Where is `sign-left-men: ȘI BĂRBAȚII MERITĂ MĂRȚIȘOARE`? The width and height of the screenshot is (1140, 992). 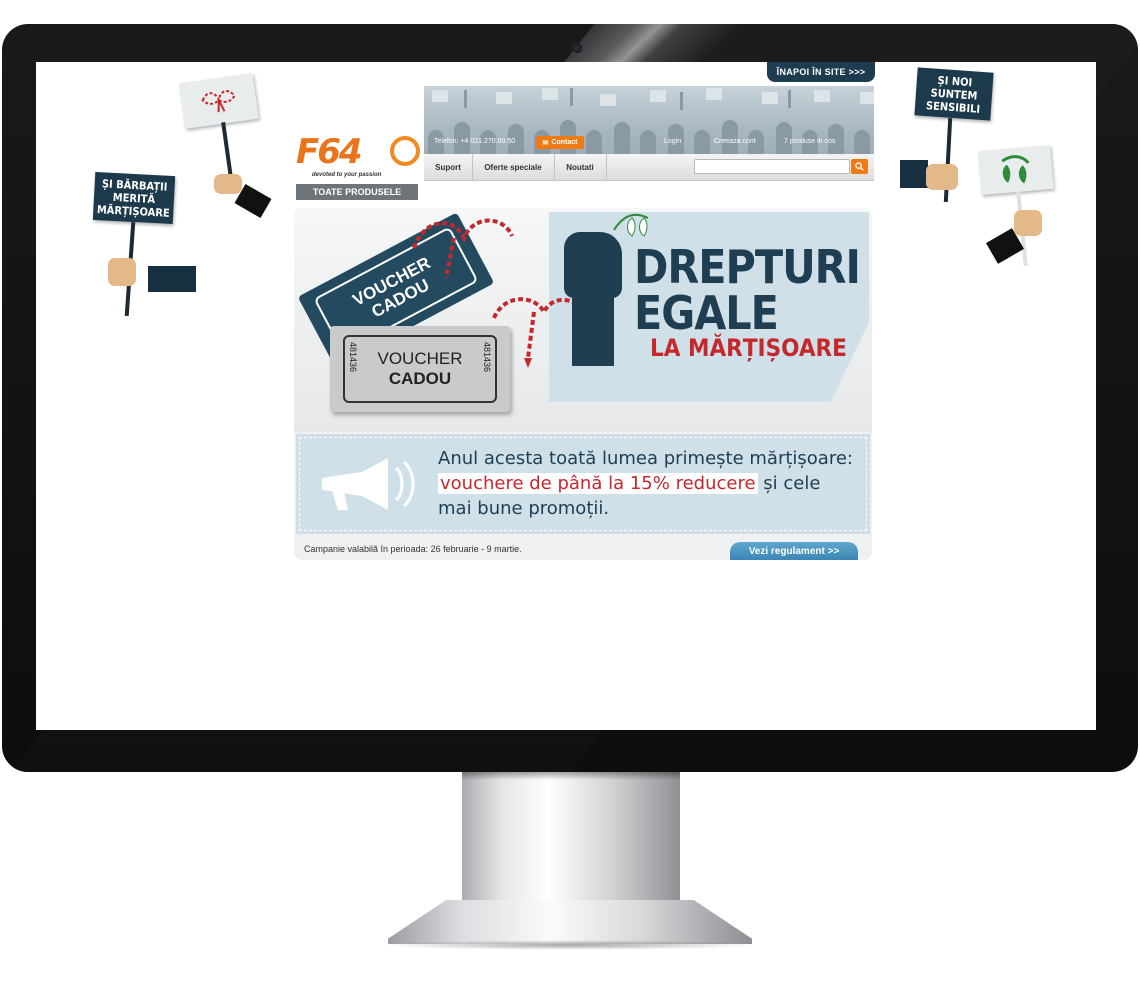 sign-left-men: ȘI BĂRBAȚII MERITĂ MĂRȚIȘOARE is located at coordinates (150, 247).